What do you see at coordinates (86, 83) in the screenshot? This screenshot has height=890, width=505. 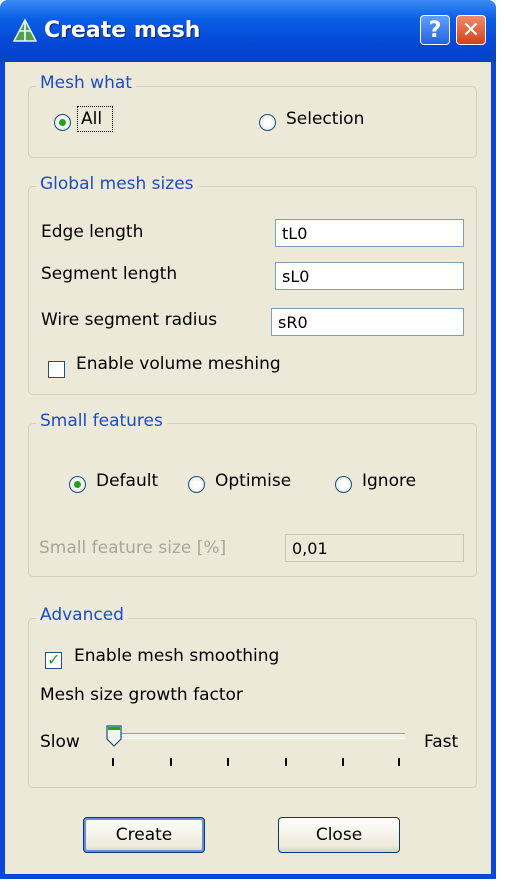 I see `mesh-what-legend: Mesh what` at bounding box center [86, 83].